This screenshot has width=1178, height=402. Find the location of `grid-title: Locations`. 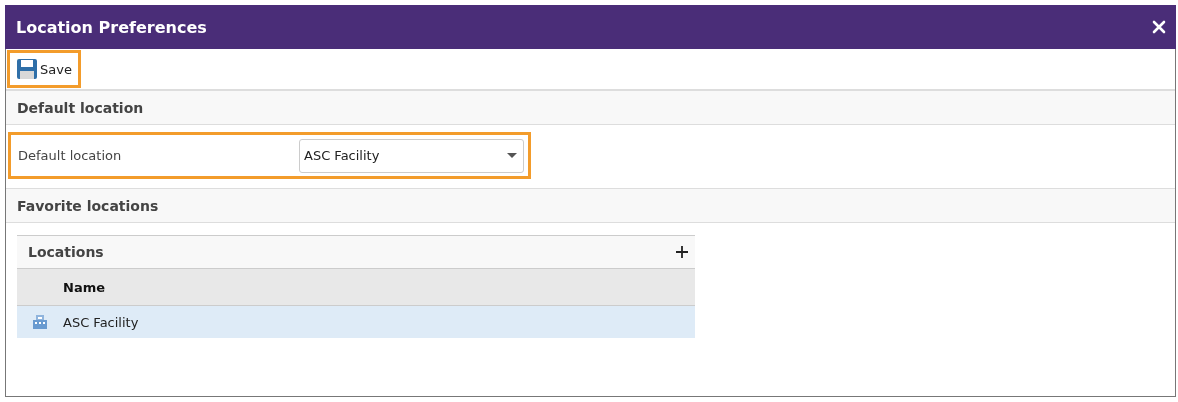

grid-title: Locations is located at coordinates (66, 252).